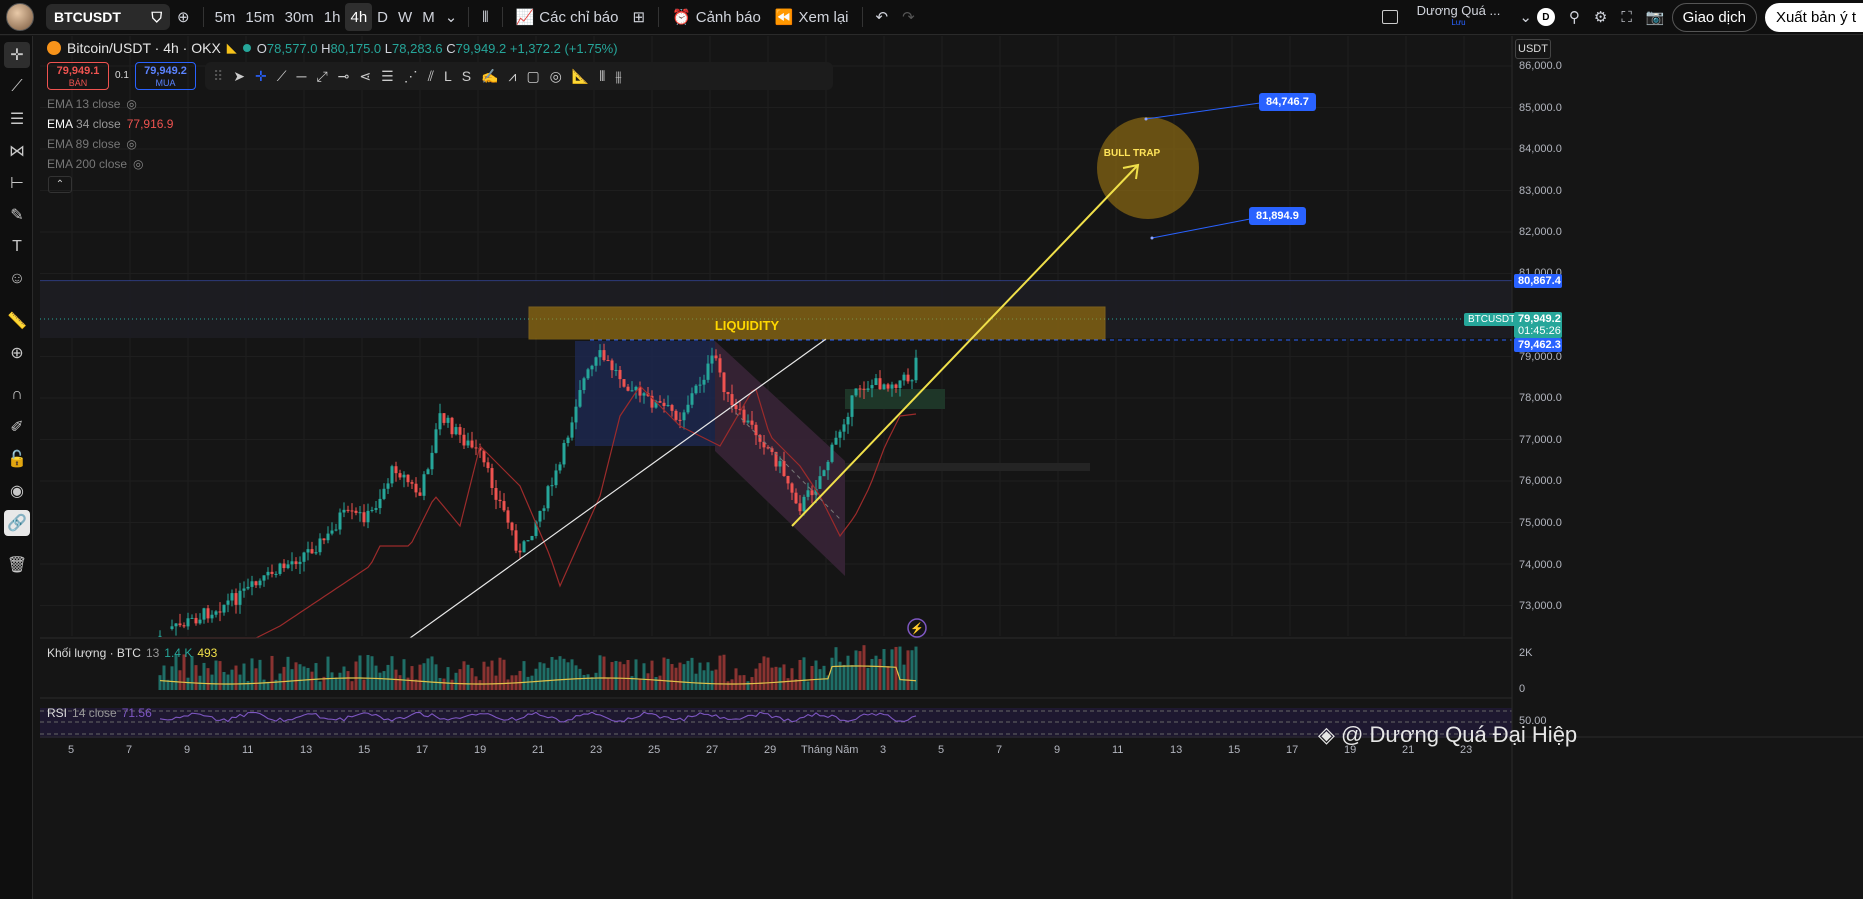 The width and height of the screenshot is (1863, 899). What do you see at coordinates (17, 279) in the screenshot?
I see `emoji-icon: ☺` at bounding box center [17, 279].